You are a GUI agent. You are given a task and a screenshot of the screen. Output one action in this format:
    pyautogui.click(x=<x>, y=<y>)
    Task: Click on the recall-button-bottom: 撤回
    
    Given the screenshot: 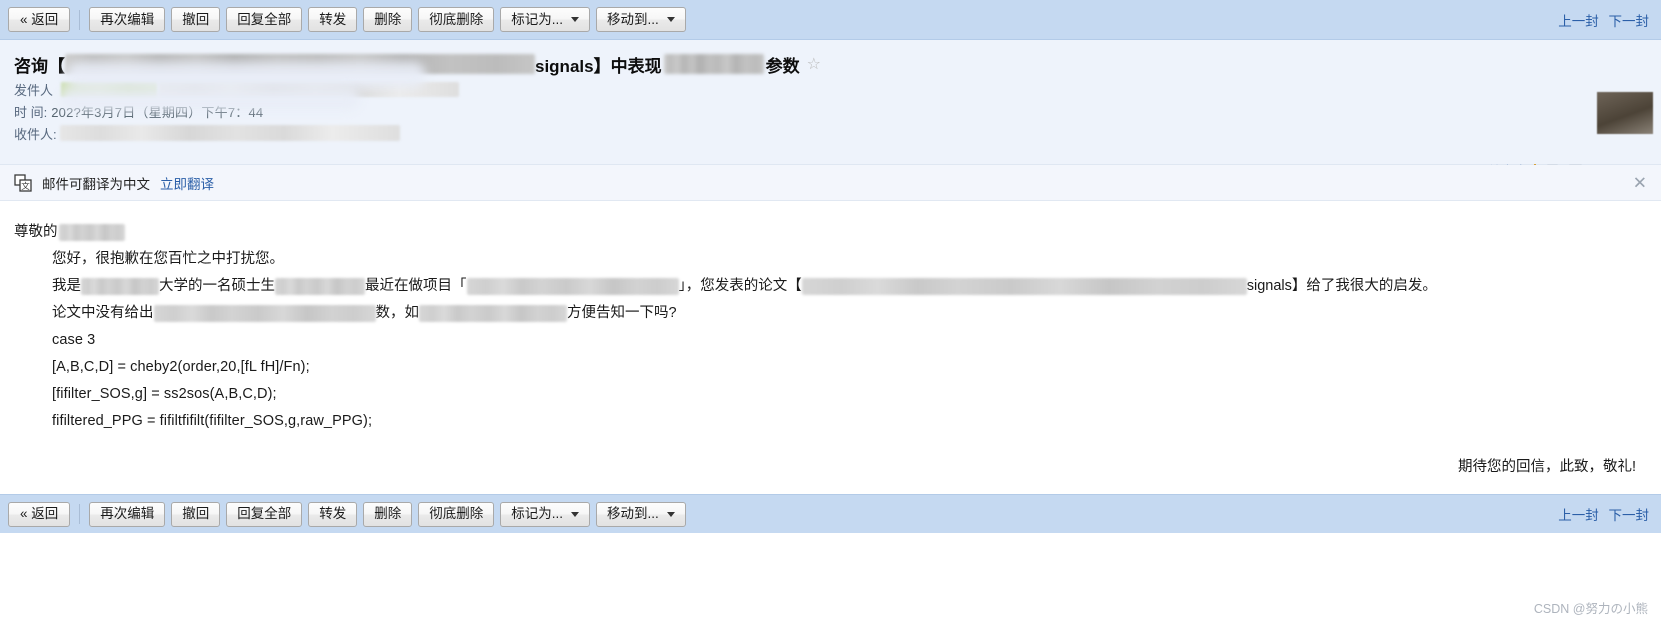 What is the action you would take?
    pyautogui.click(x=196, y=514)
    